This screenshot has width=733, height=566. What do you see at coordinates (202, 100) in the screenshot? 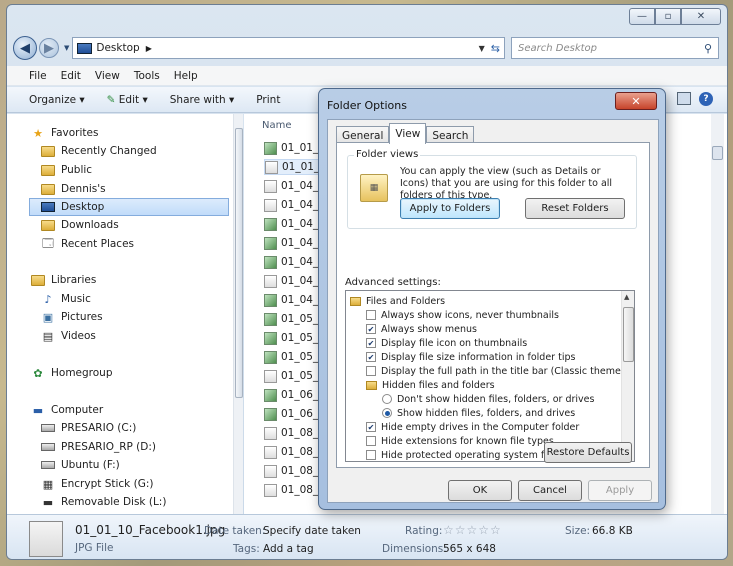
I see `share-with-button: Share with ▾` at bounding box center [202, 100].